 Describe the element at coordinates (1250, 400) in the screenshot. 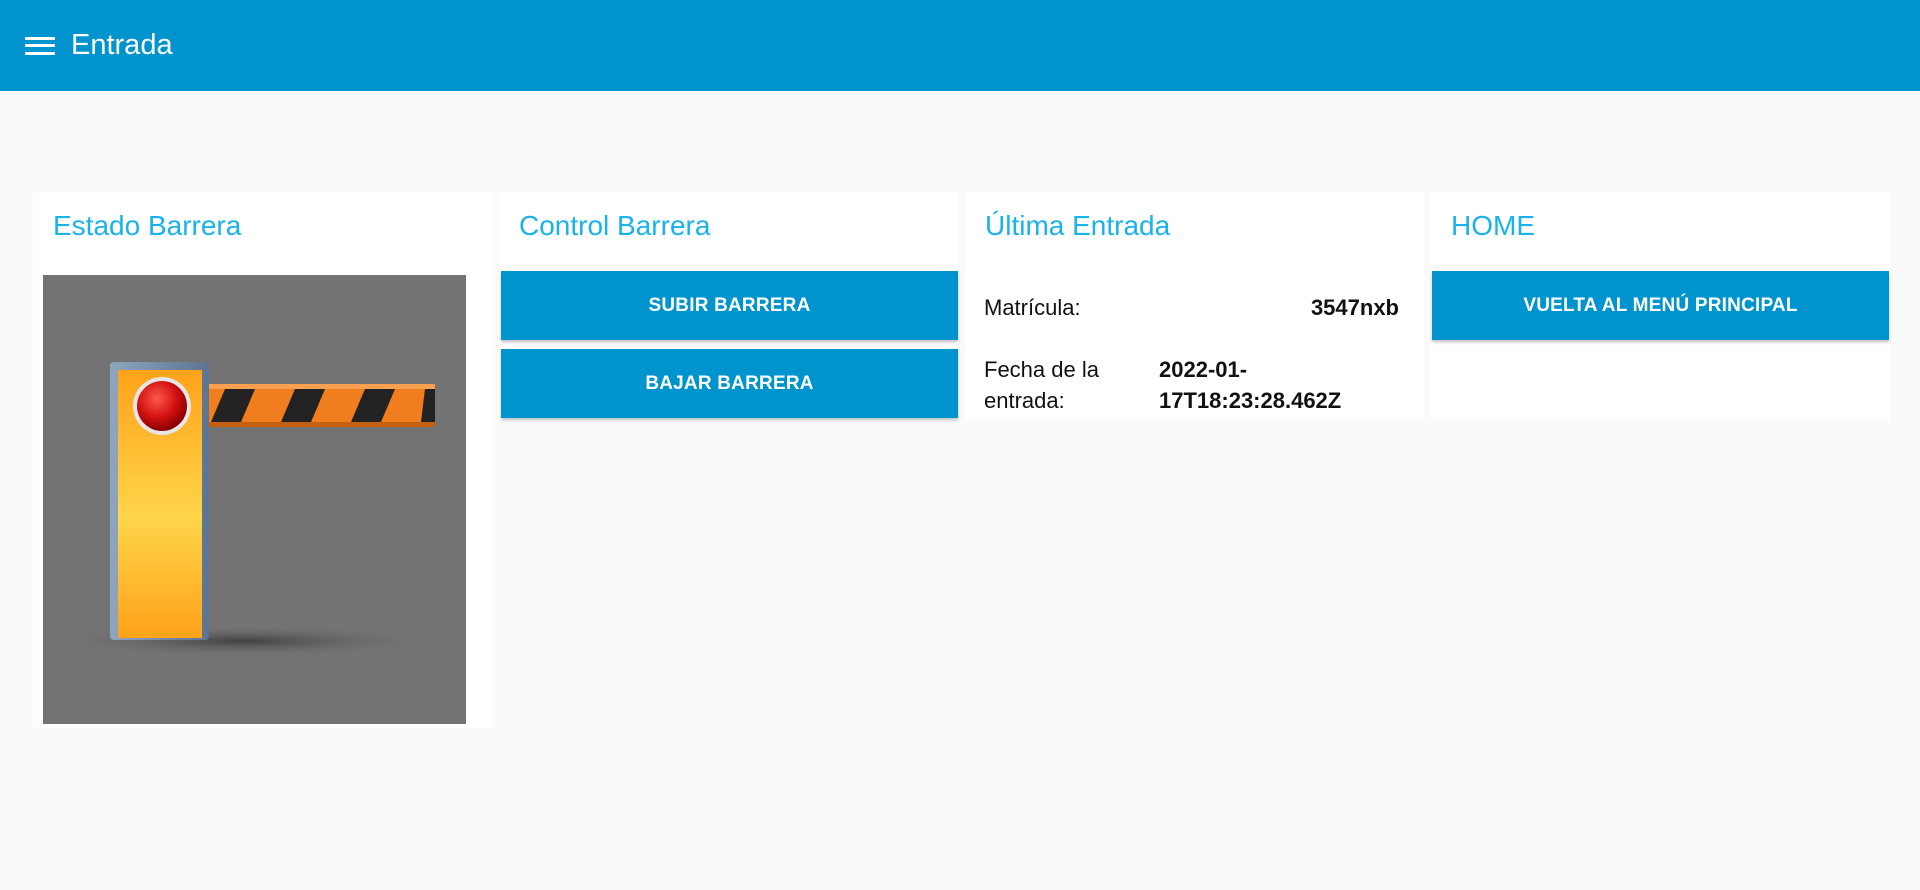

I see `fecha-value-line-2: 17T18:23:28.462Z` at that location.